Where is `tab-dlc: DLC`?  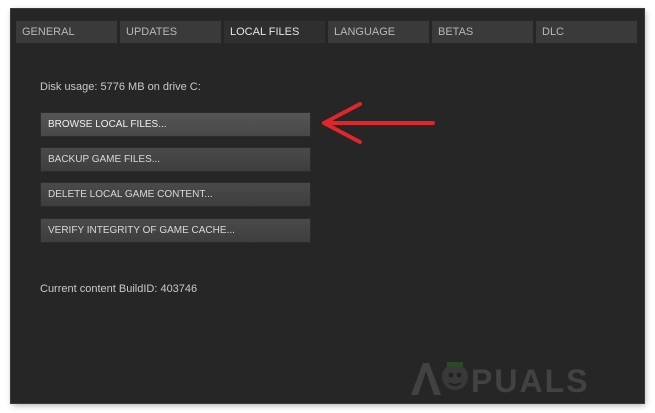
tab-dlc: DLC is located at coordinates (586, 32).